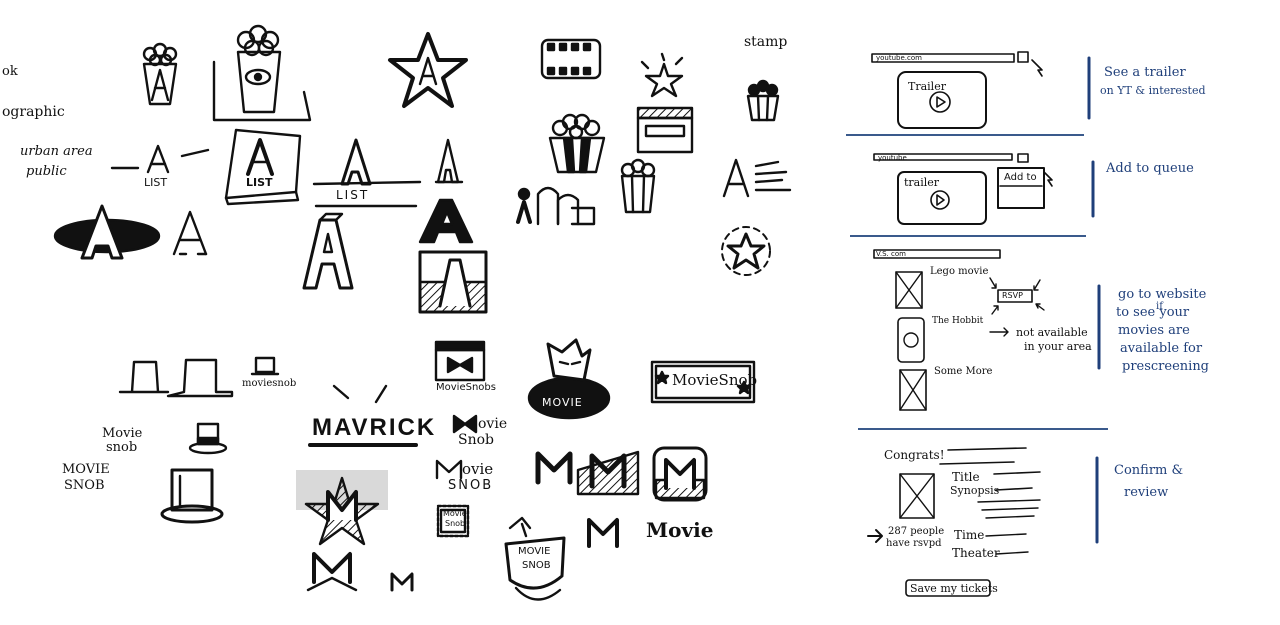 This screenshot has height=625, width=1280. What do you see at coordinates (265, 366) in the screenshot?
I see `top-hat-small-icon` at bounding box center [265, 366].